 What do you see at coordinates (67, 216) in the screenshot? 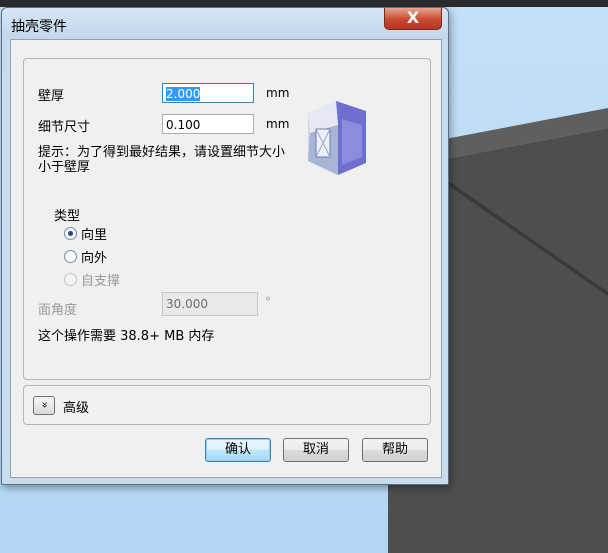
I see `type-label: 类型` at bounding box center [67, 216].